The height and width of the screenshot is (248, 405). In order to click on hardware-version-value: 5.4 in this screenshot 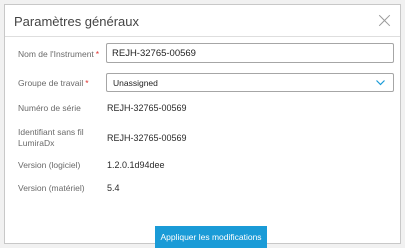, I will do `click(113, 188)`.